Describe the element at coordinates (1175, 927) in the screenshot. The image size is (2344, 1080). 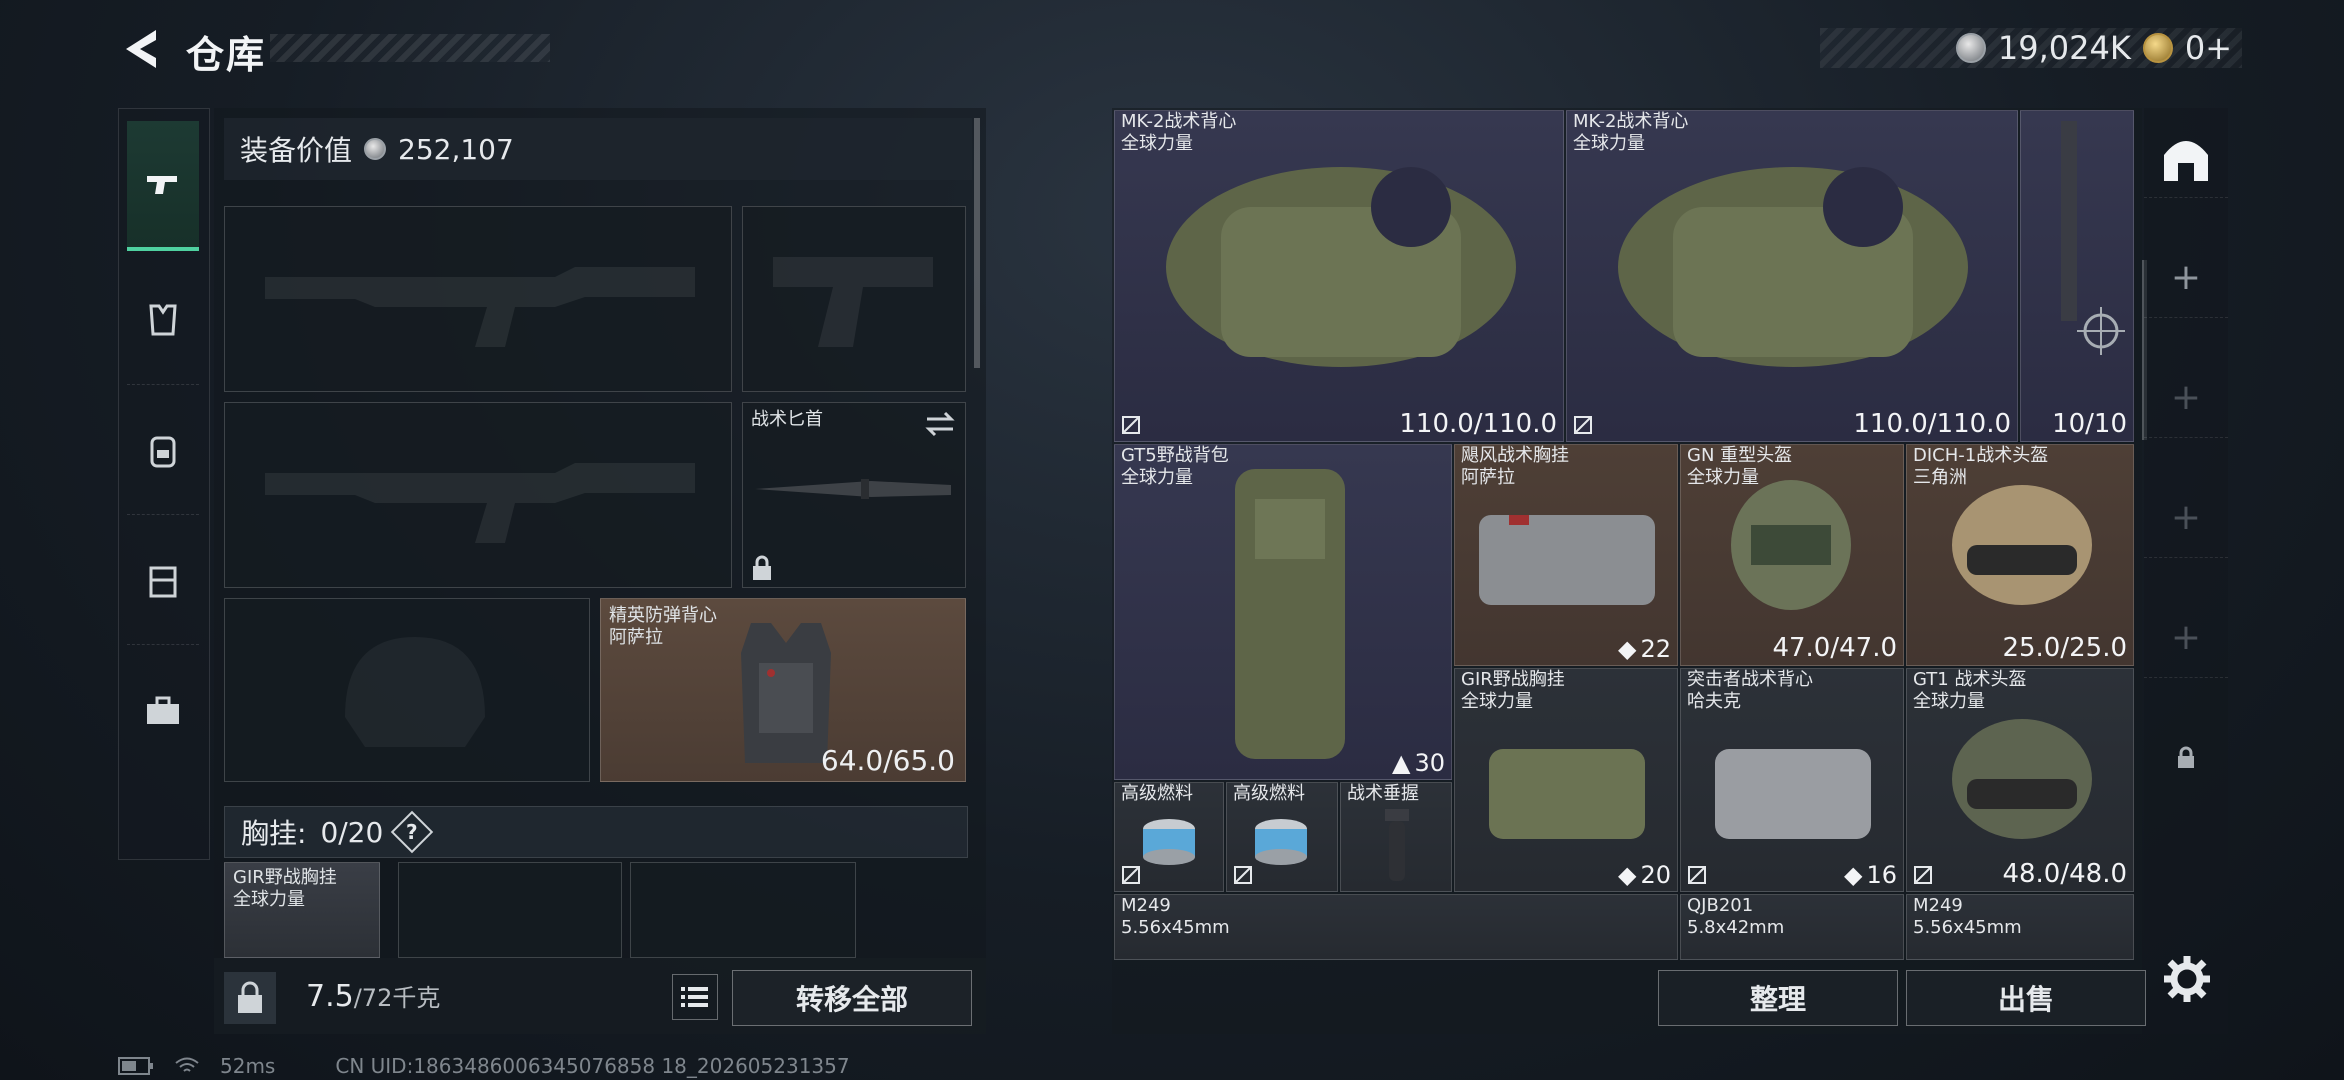
I see `item-caliber: 5.56x45mm` at that location.